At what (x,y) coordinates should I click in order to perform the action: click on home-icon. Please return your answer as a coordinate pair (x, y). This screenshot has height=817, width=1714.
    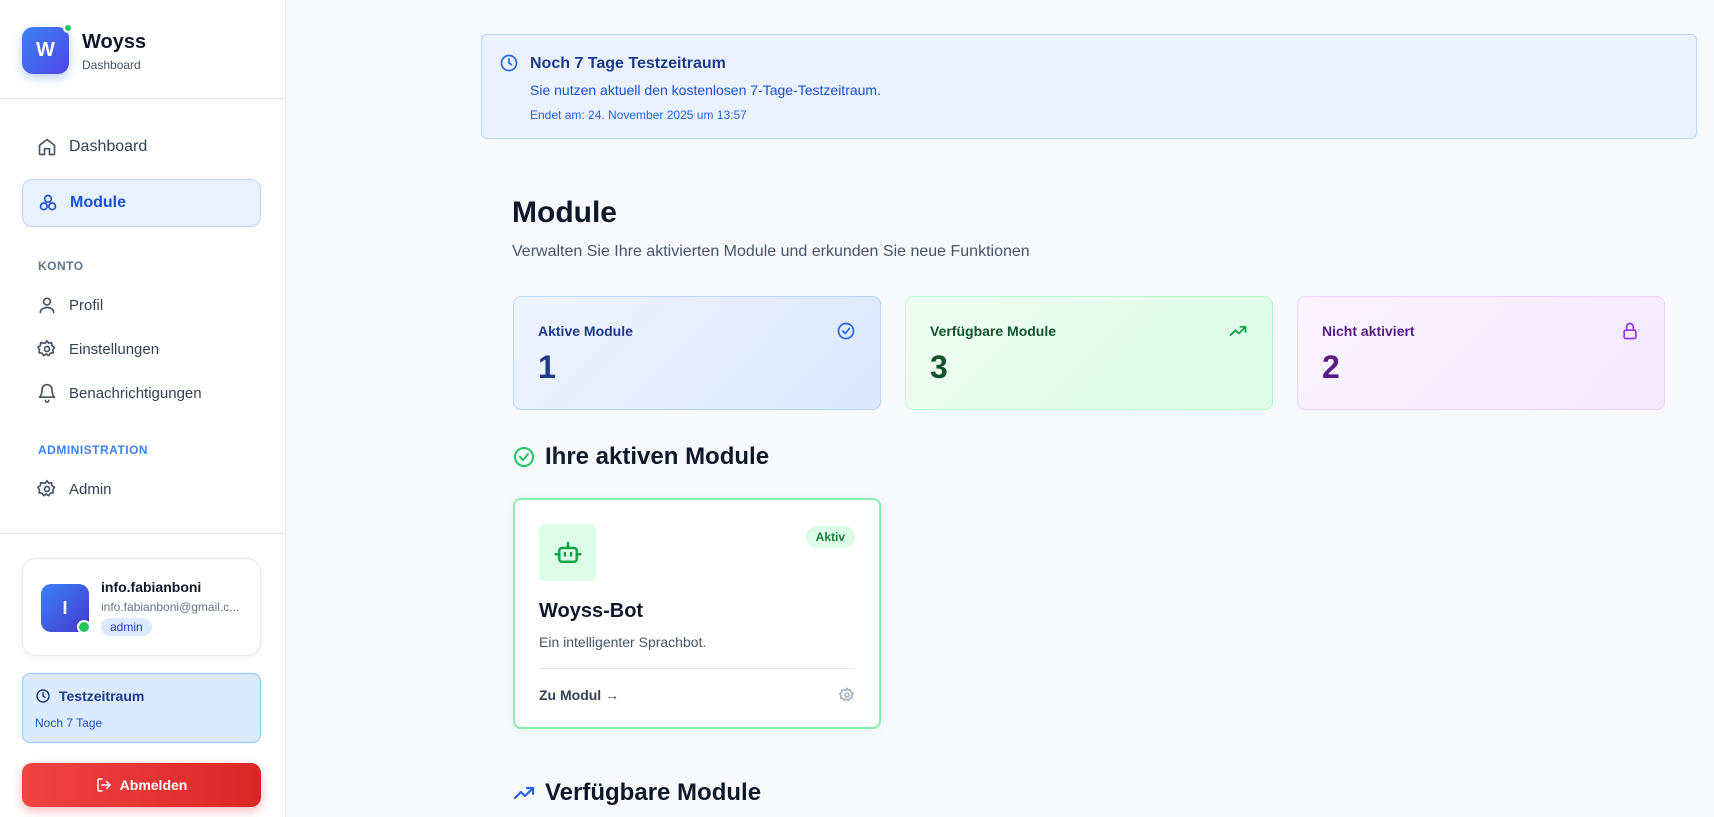
    Looking at the image, I should click on (47, 147).